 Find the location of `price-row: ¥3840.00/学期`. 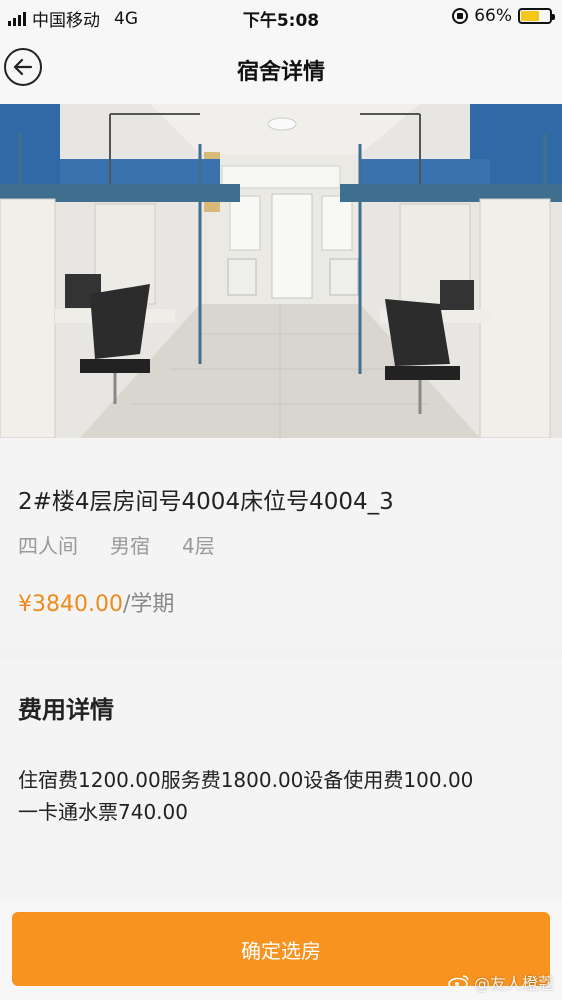

price-row: ¥3840.00/学期 is located at coordinates (96, 602).